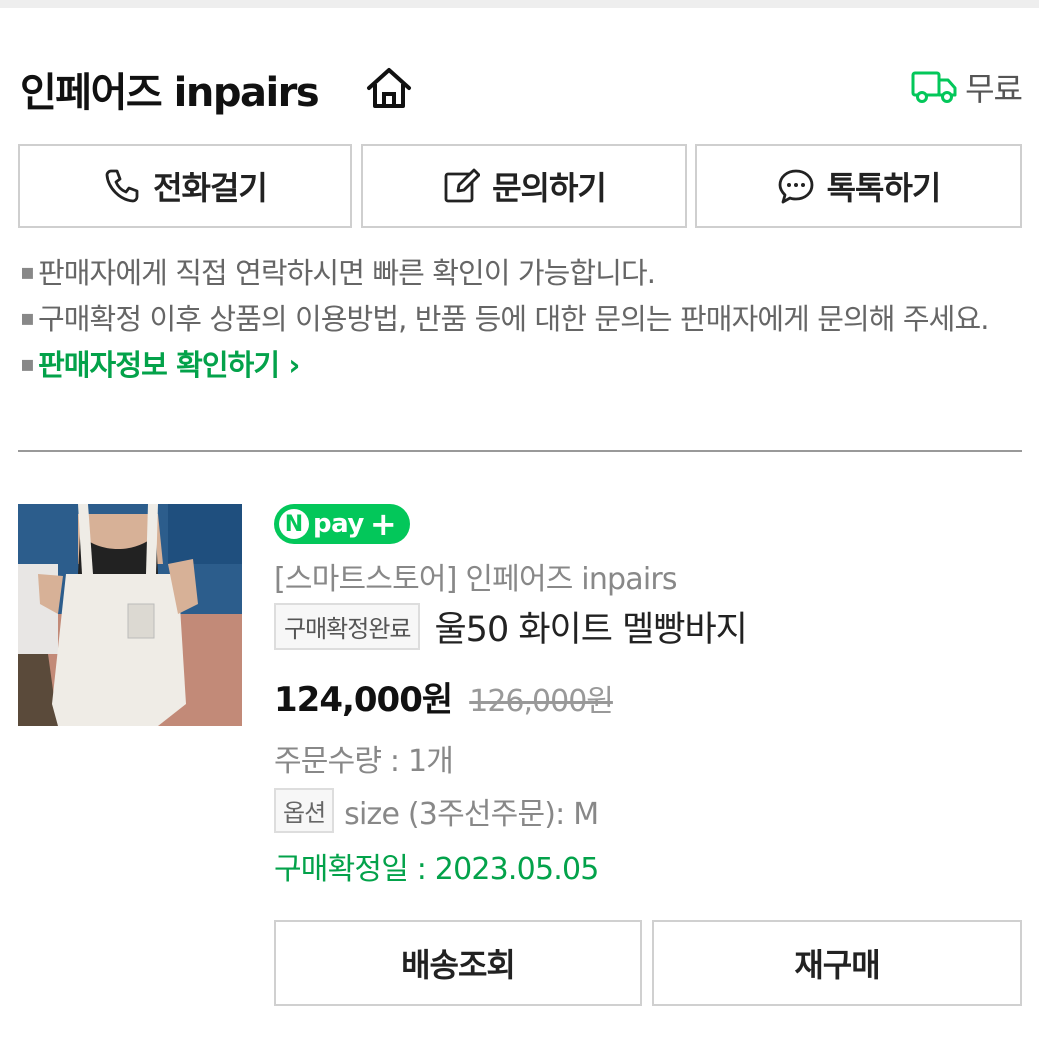  Describe the element at coordinates (364, 761) in the screenshot. I see `order-quantity: 주문수량 : 1개` at that location.